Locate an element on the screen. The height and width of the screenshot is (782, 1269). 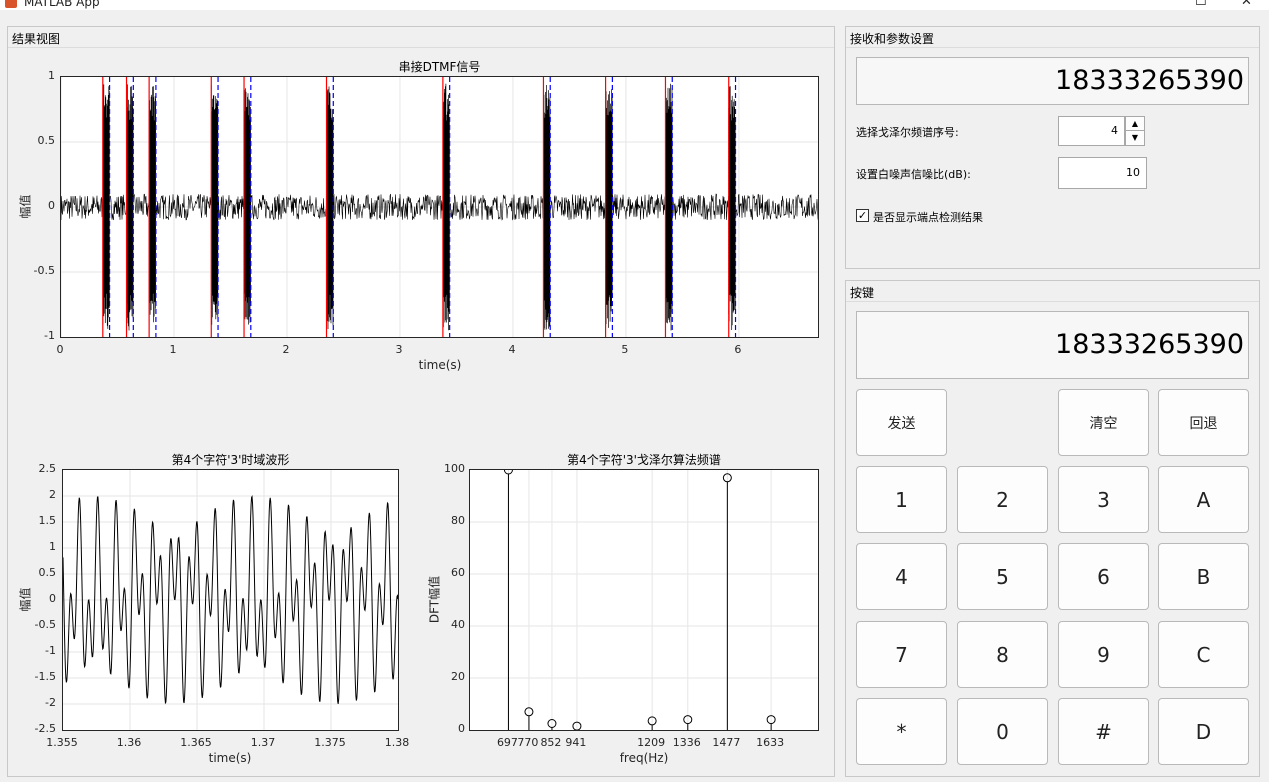
snr-label: 设置白噪声信噪比(dB): is located at coordinates (913, 174).